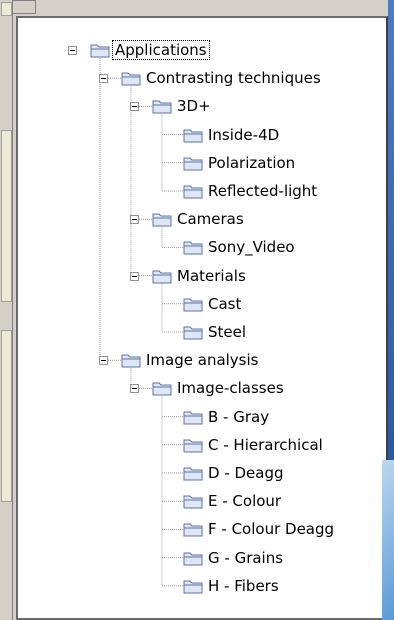  I want to click on tree-node-label: Image analysis, so click(202, 360).